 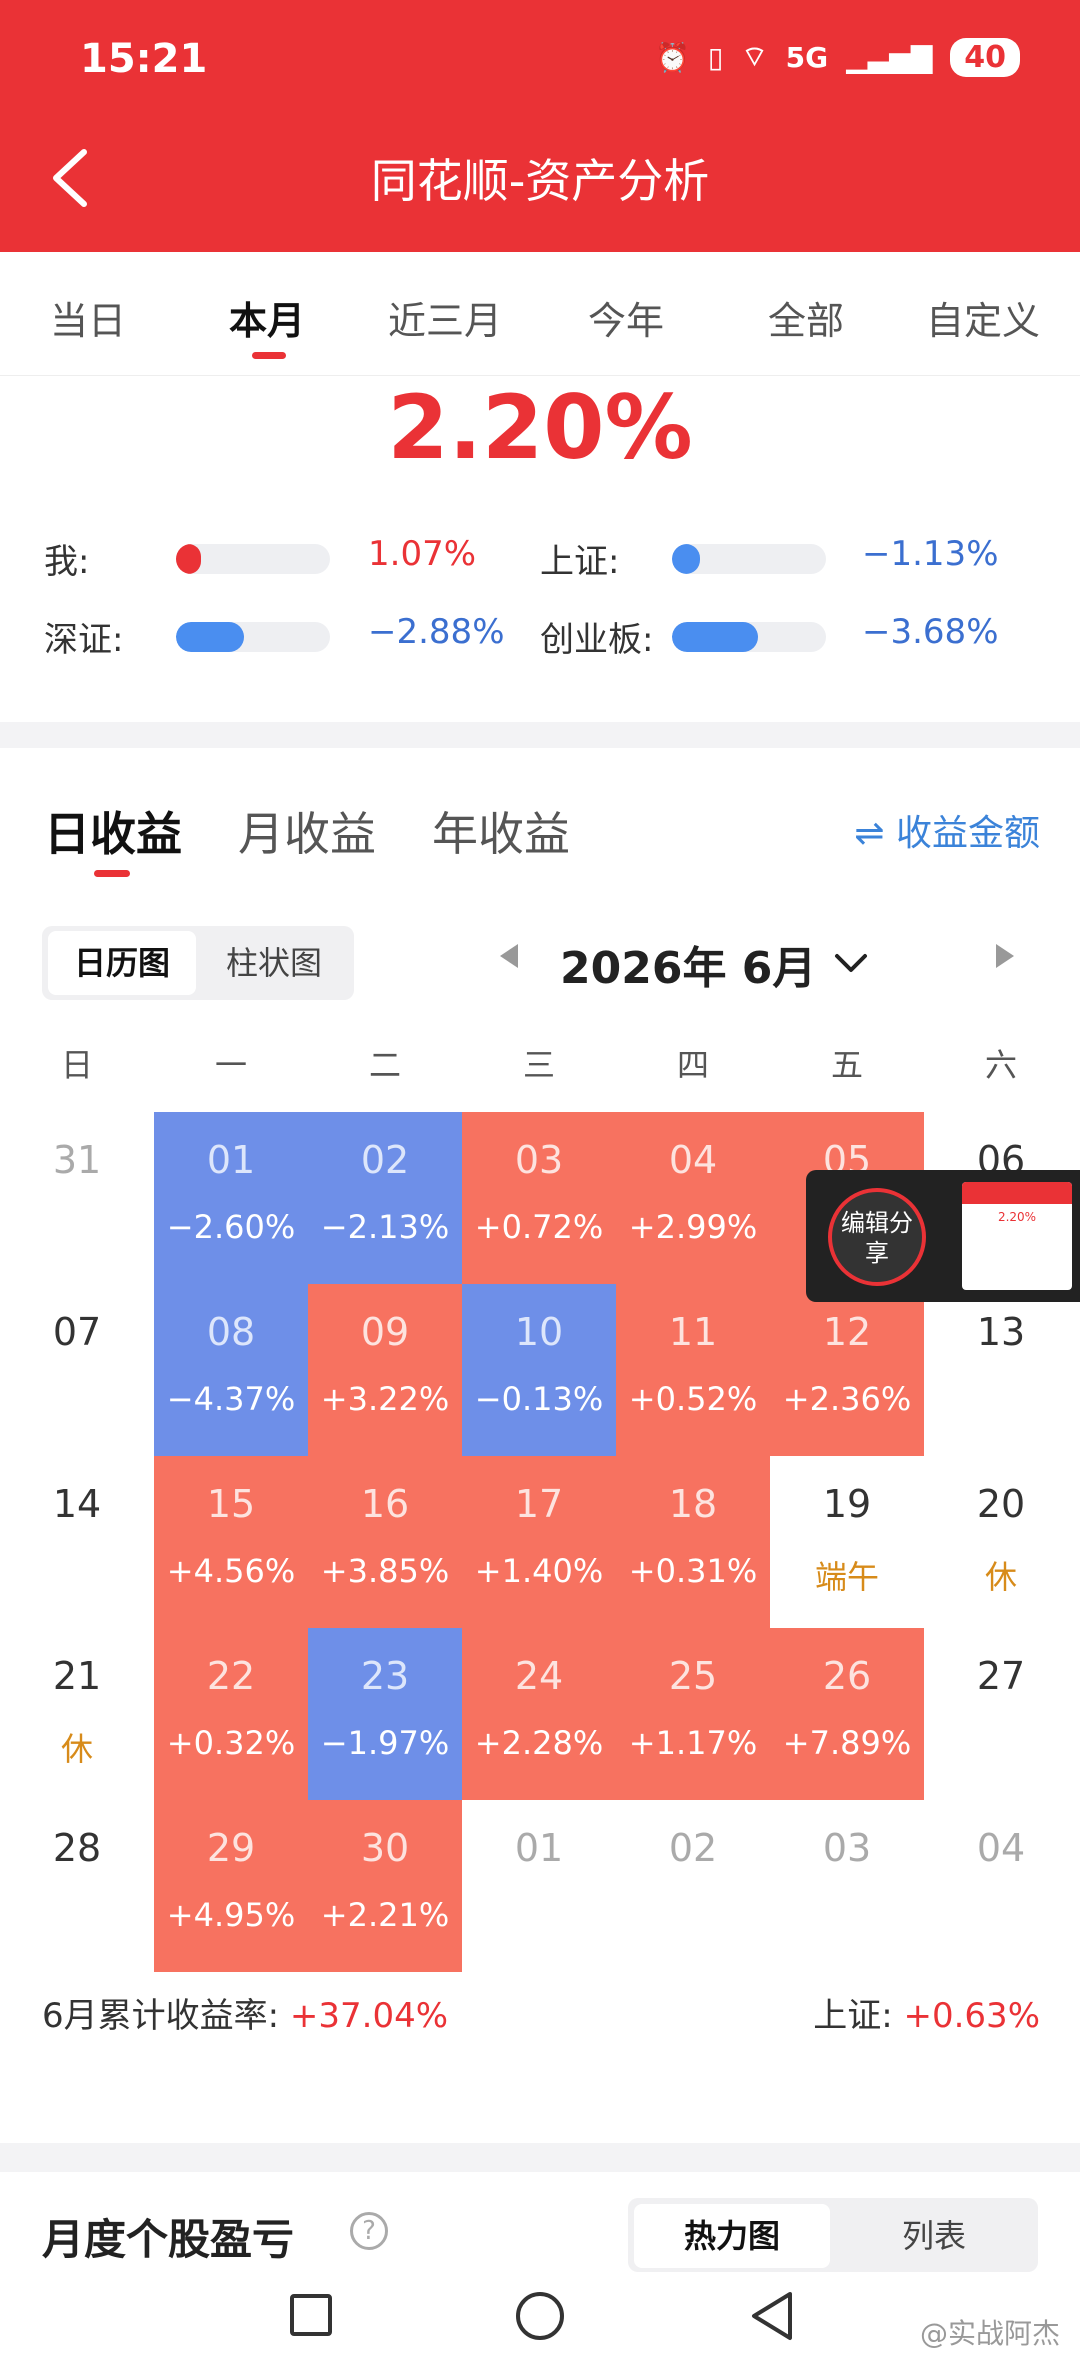 What do you see at coordinates (693, 1370) in the screenshot?
I see `calendar-day-cell: 11 +0.52%` at bounding box center [693, 1370].